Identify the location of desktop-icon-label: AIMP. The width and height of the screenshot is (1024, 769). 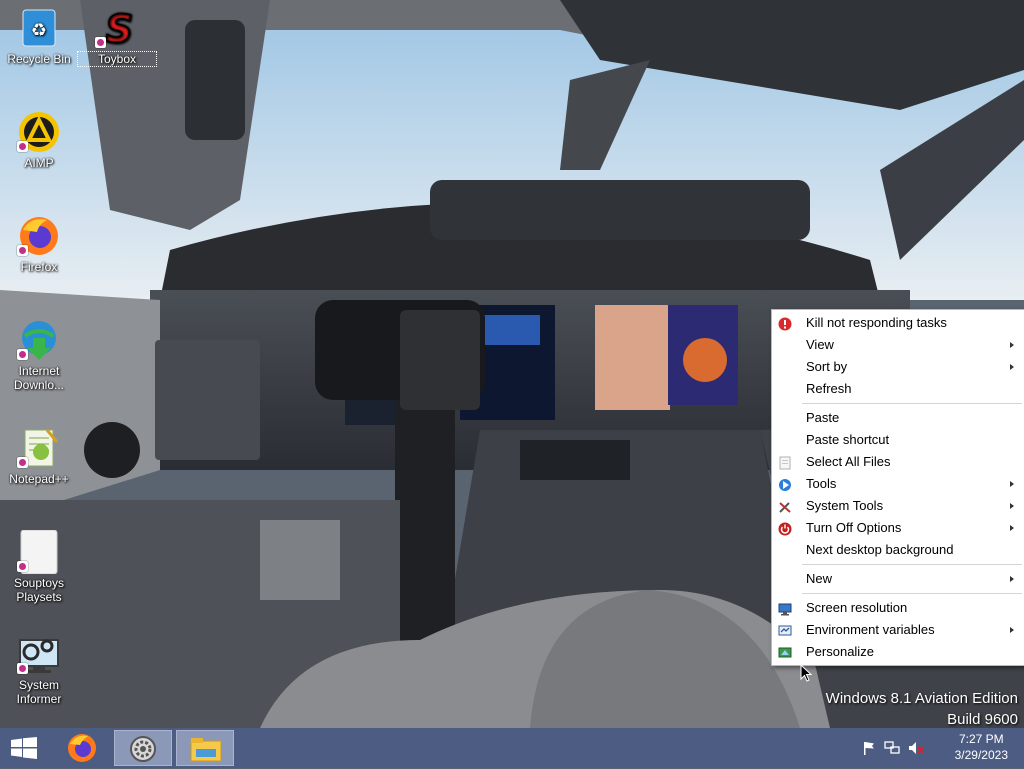
(39, 163).